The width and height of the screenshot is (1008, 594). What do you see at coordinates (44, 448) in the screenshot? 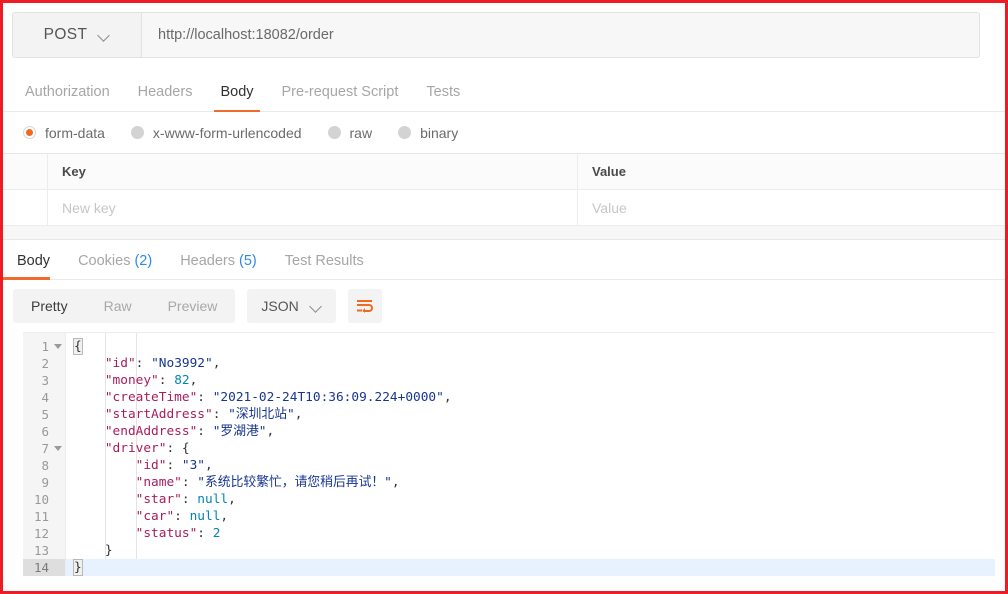
I see `line-number: 7` at bounding box center [44, 448].